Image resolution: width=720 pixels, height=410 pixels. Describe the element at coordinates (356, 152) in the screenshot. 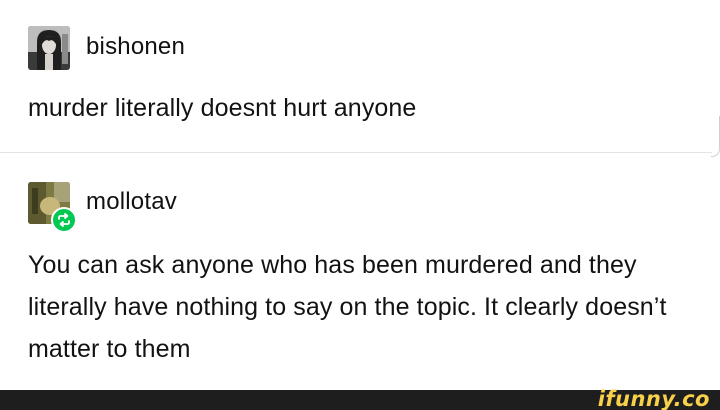

I see `post-divider` at that location.